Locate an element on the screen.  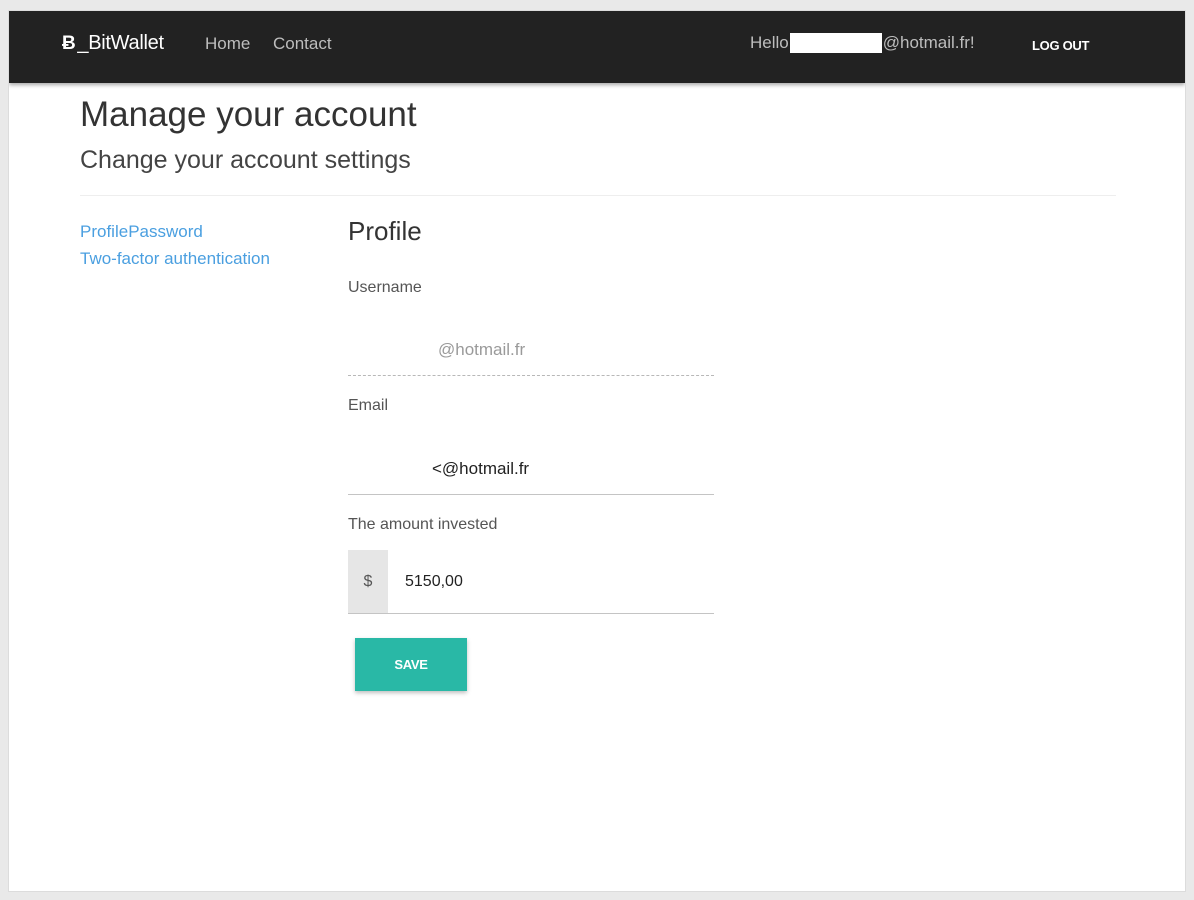
save-button: SAVE is located at coordinates (411, 664).